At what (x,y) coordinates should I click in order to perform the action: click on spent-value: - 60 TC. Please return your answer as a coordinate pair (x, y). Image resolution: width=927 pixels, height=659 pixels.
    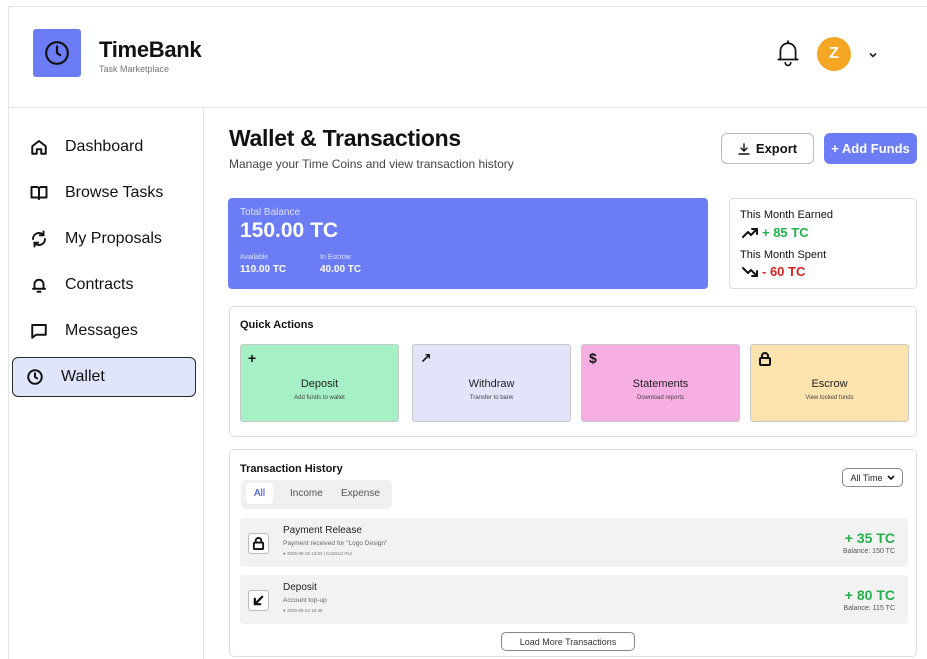
    Looking at the image, I should click on (773, 271).